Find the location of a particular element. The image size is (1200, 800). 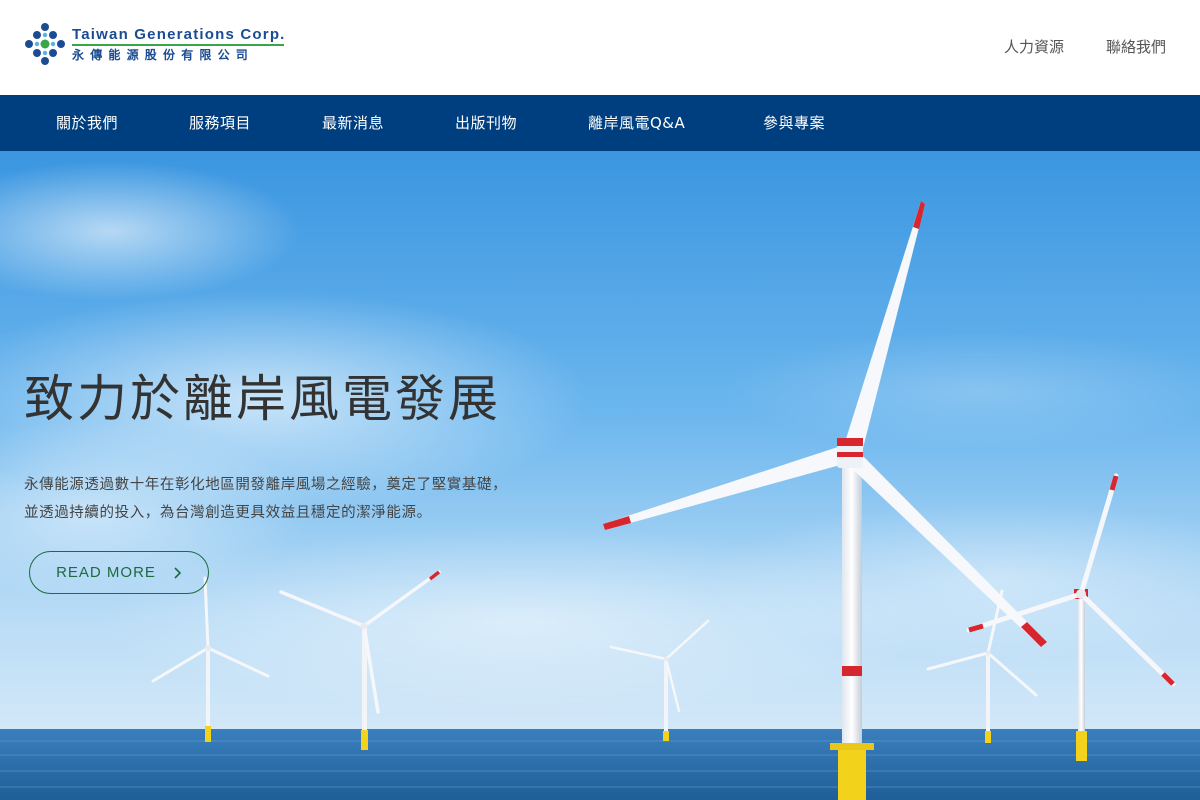

logo-chinese-name: 永傳能源股份有限公司 is located at coordinates (163, 54).